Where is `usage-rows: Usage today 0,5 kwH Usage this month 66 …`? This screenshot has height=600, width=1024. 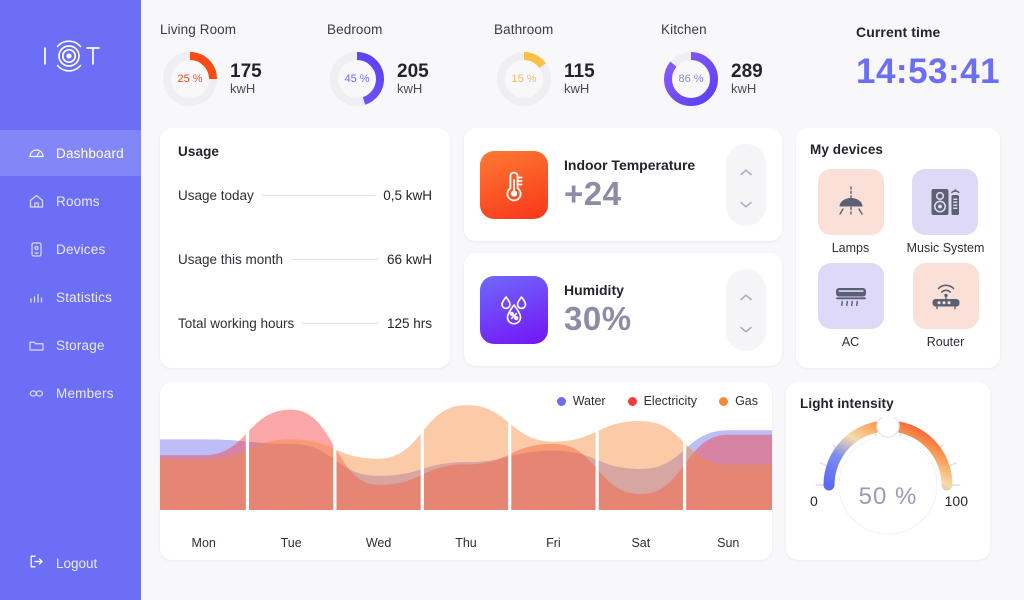
usage-rows: Usage today 0,5 kwH Usage this month 66 … is located at coordinates (305, 257).